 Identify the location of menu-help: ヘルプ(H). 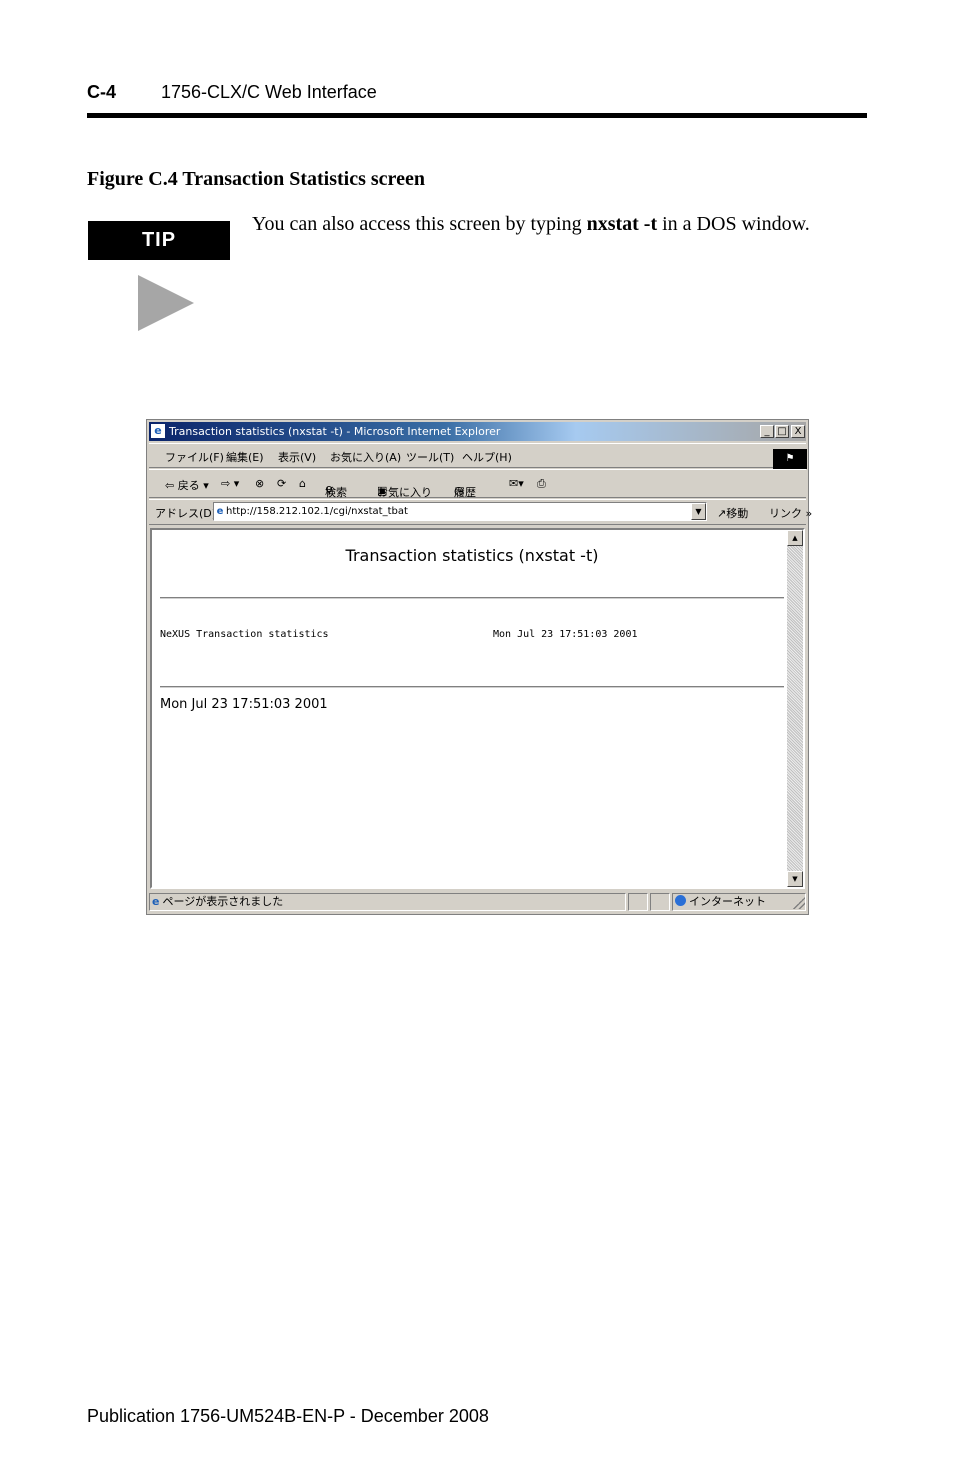
(487, 457).